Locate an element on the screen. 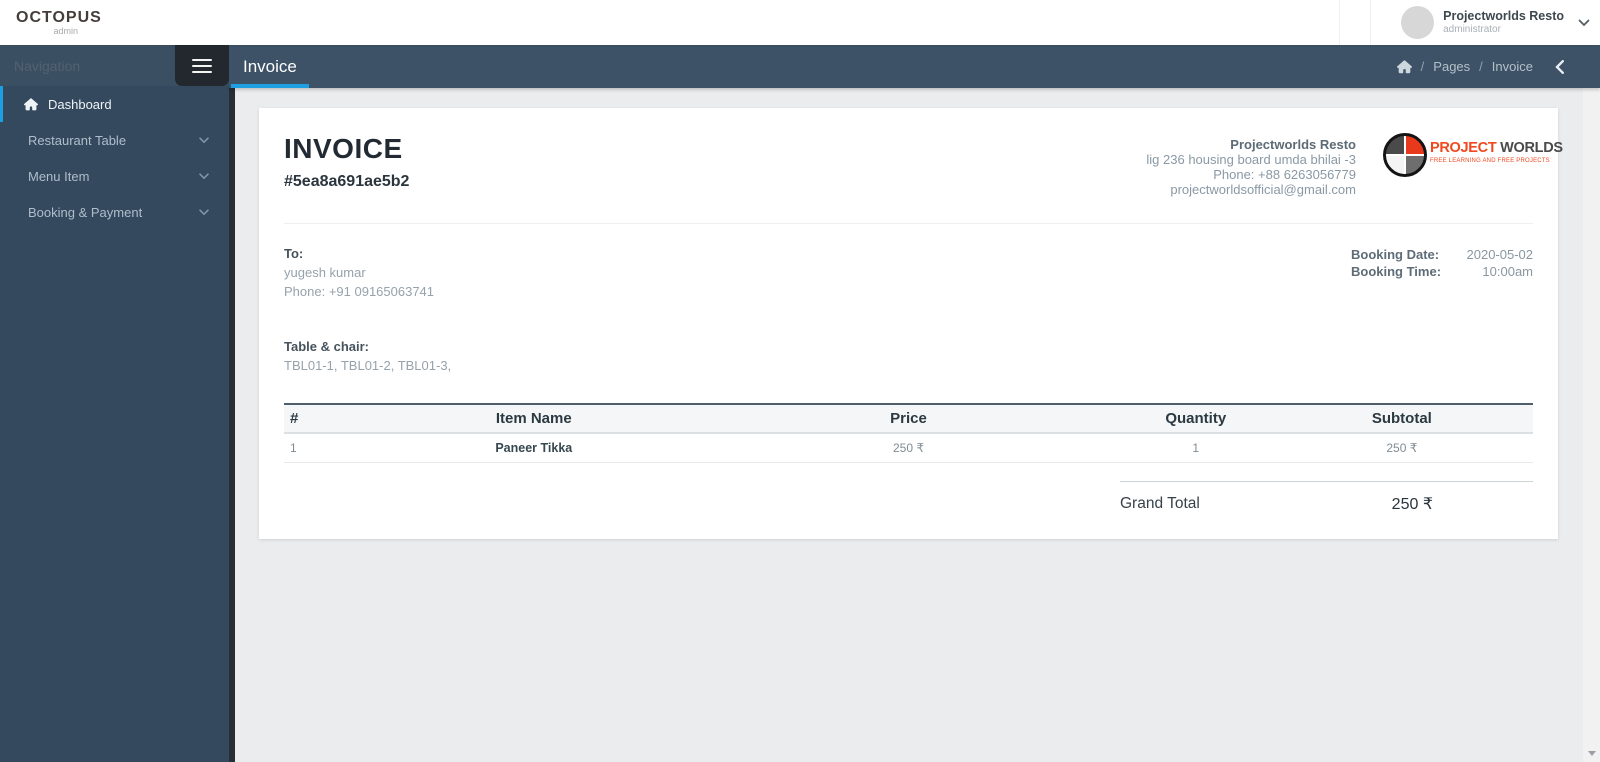  table-row: 1 Paneer Tikka 250 ₹ 1 250 ₹ is located at coordinates (908, 448).